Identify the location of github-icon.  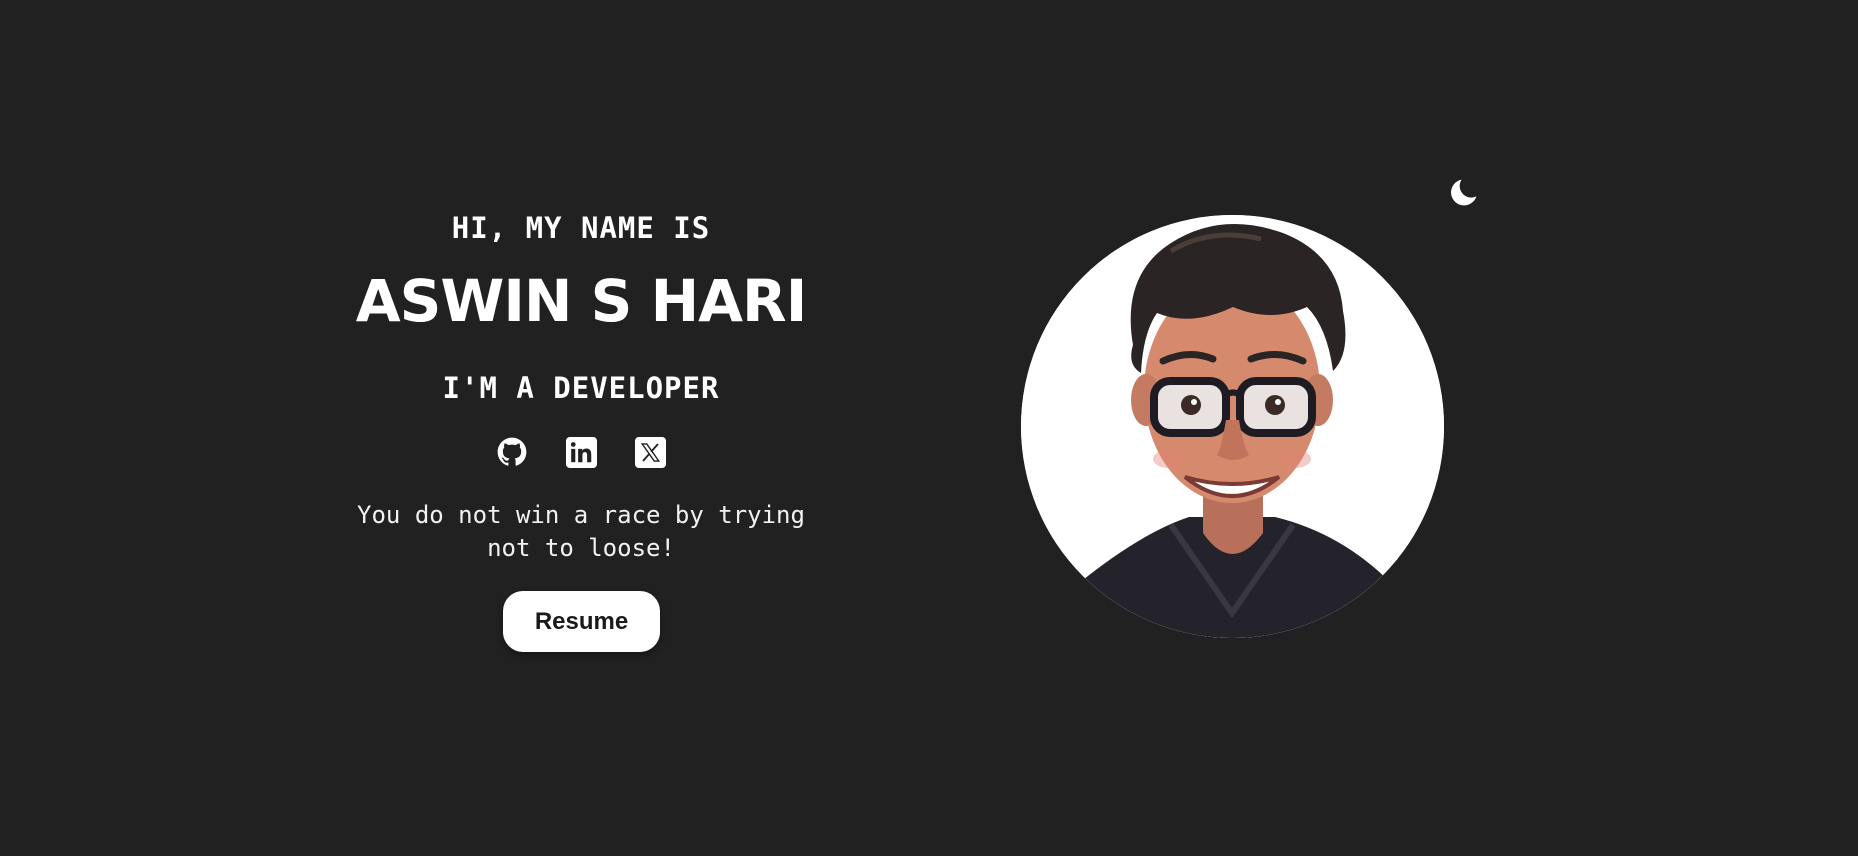
(512, 451).